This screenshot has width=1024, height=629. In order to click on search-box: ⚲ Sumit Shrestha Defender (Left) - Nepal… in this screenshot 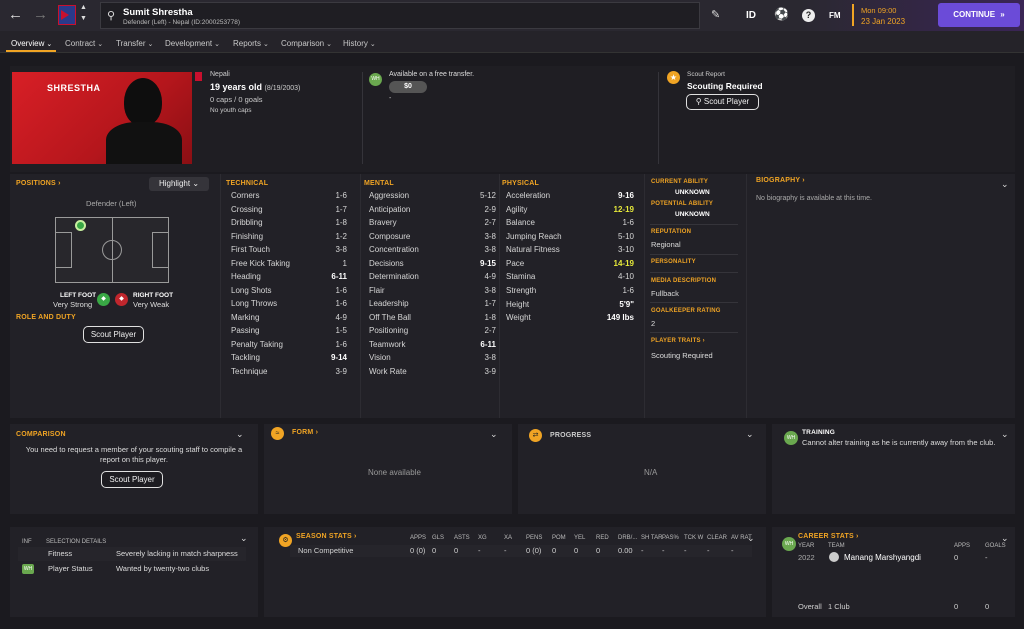, I will do `click(400, 15)`.